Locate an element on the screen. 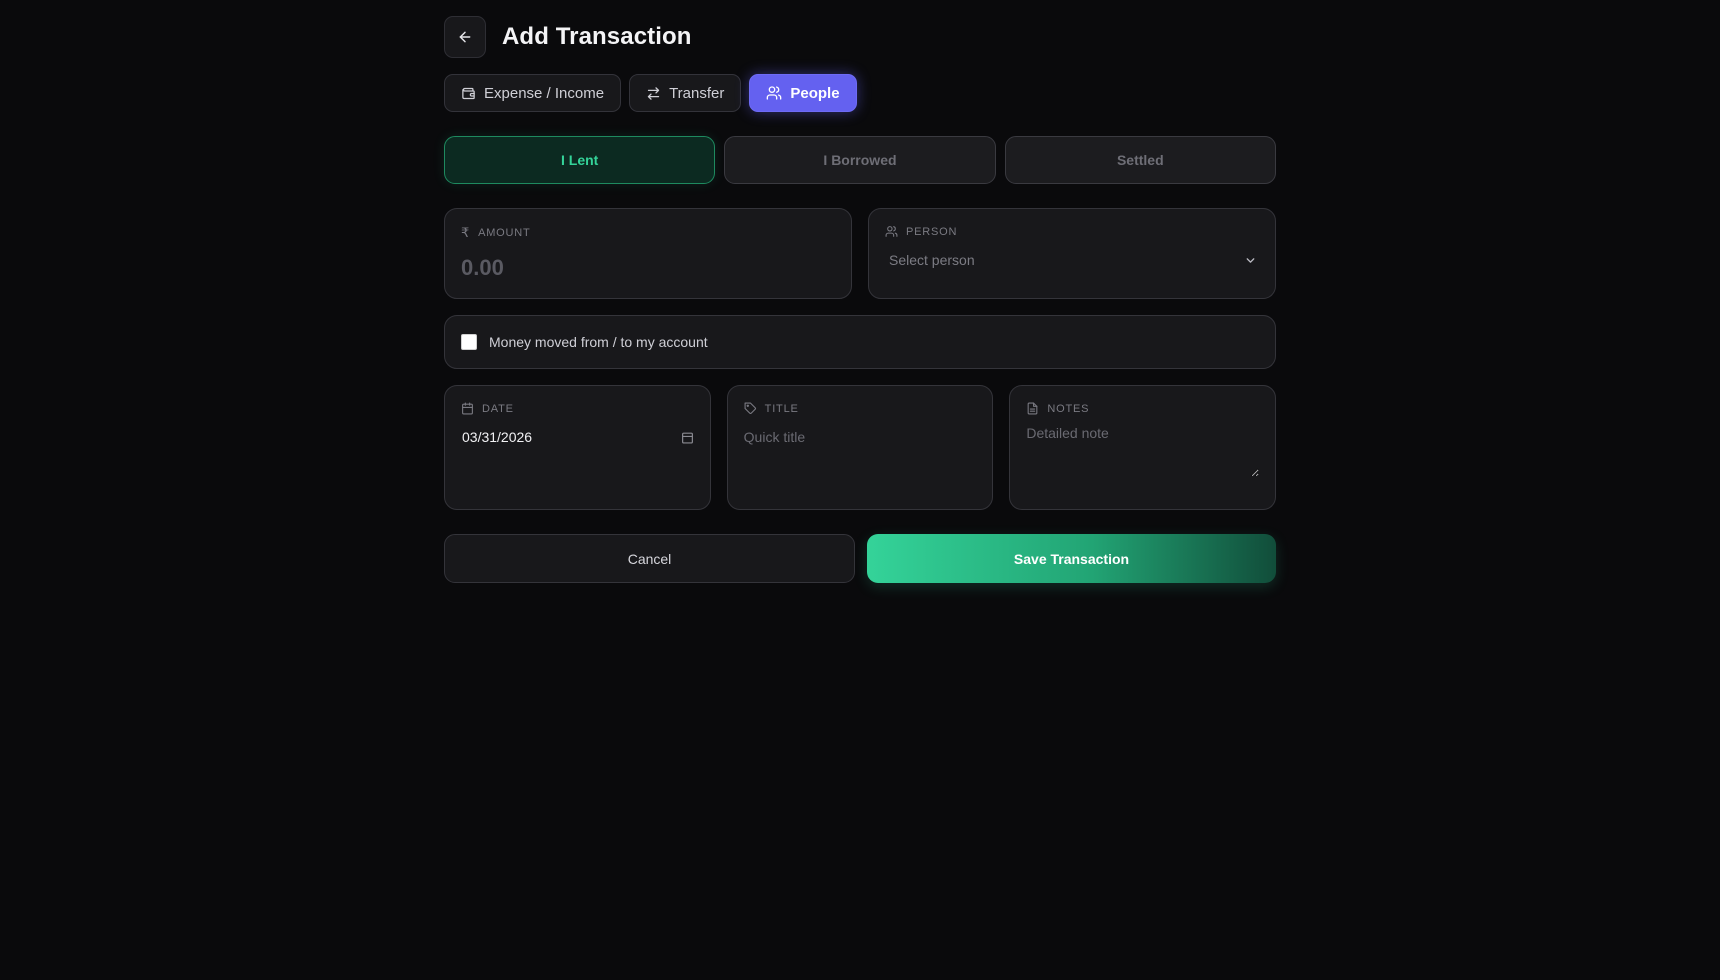 Image resolution: width=1720 pixels, height=980 pixels. amount-label: ₹ AMOUNT is located at coordinates (648, 233).